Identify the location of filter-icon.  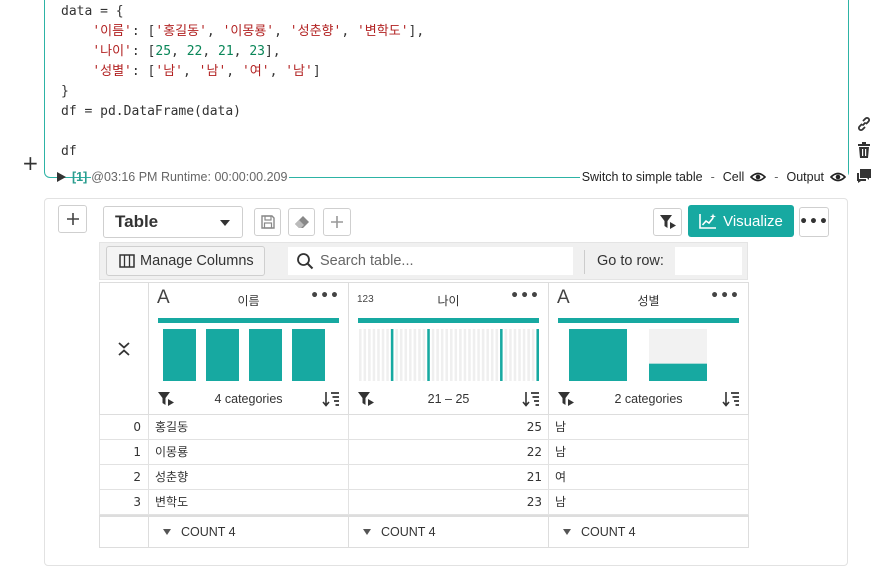
(667, 222).